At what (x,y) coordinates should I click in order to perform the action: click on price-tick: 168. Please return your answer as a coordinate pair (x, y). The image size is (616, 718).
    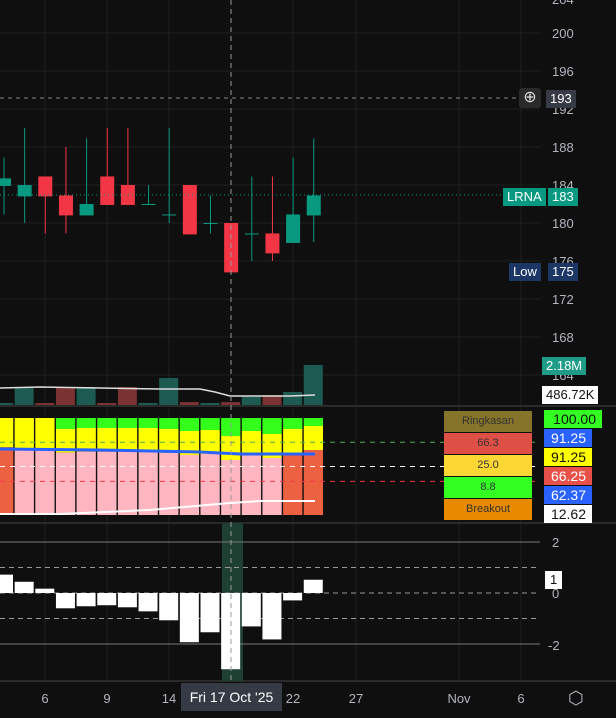
    Looking at the image, I should click on (563, 337).